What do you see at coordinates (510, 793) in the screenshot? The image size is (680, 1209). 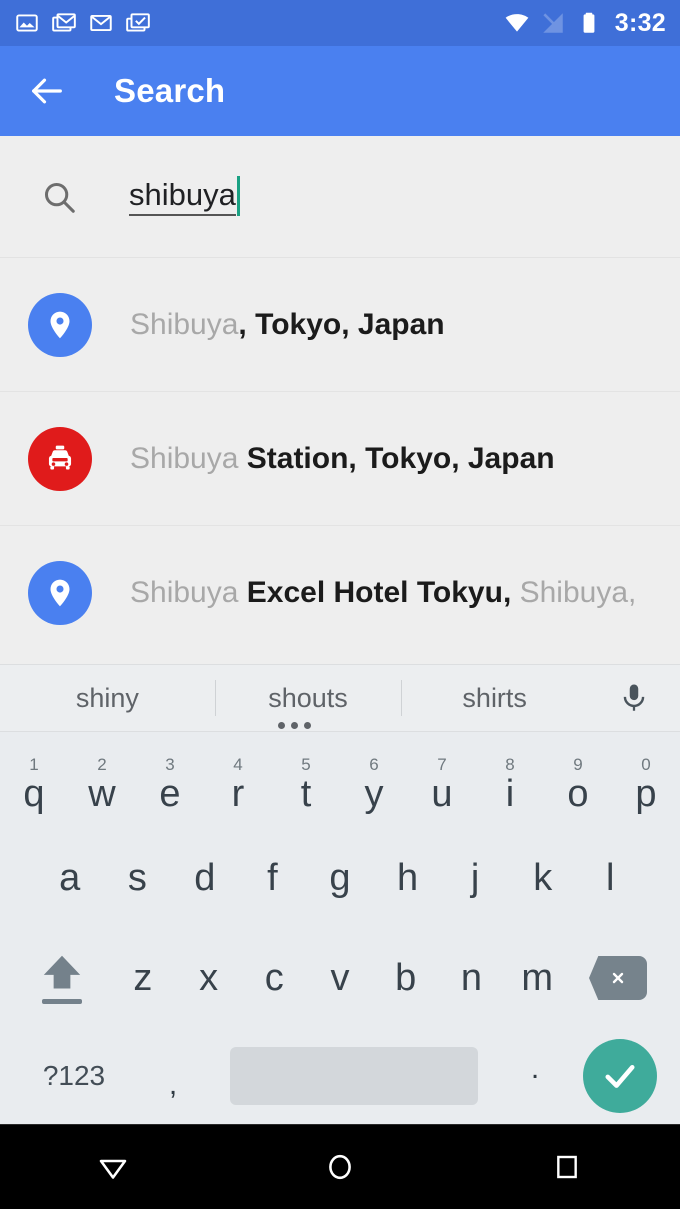 I see `key-label: i` at bounding box center [510, 793].